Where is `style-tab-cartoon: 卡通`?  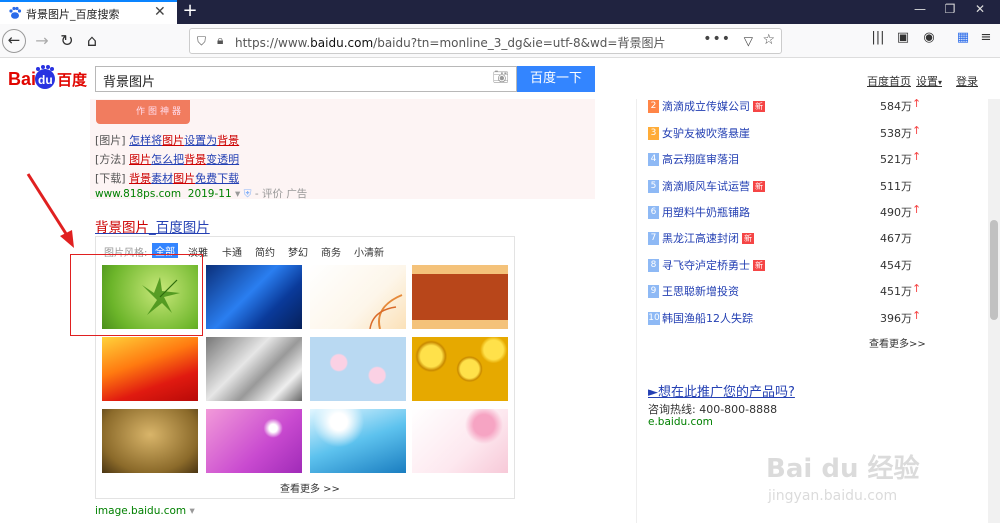
style-tab-cartoon: 卡通 is located at coordinates (232, 251).